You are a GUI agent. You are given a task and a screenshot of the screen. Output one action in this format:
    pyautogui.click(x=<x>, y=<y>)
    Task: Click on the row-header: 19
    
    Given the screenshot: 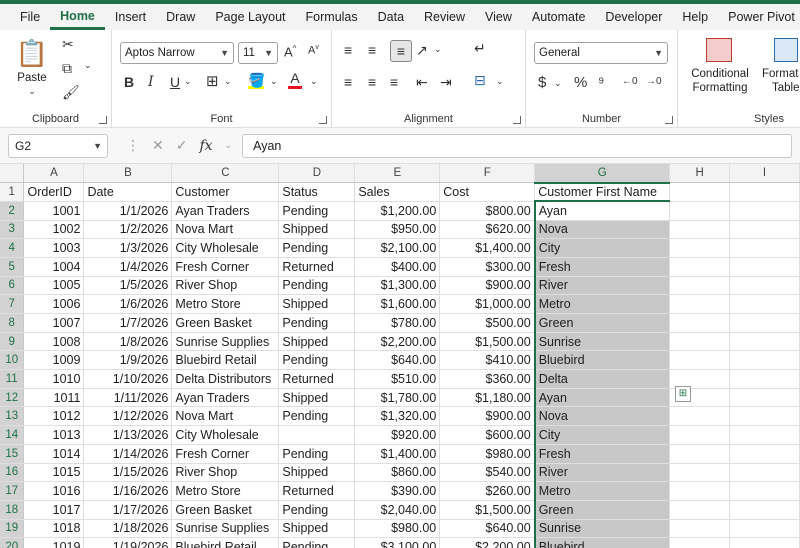 What is the action you would take?
    pyautogui.click(x=12, y=529)
    